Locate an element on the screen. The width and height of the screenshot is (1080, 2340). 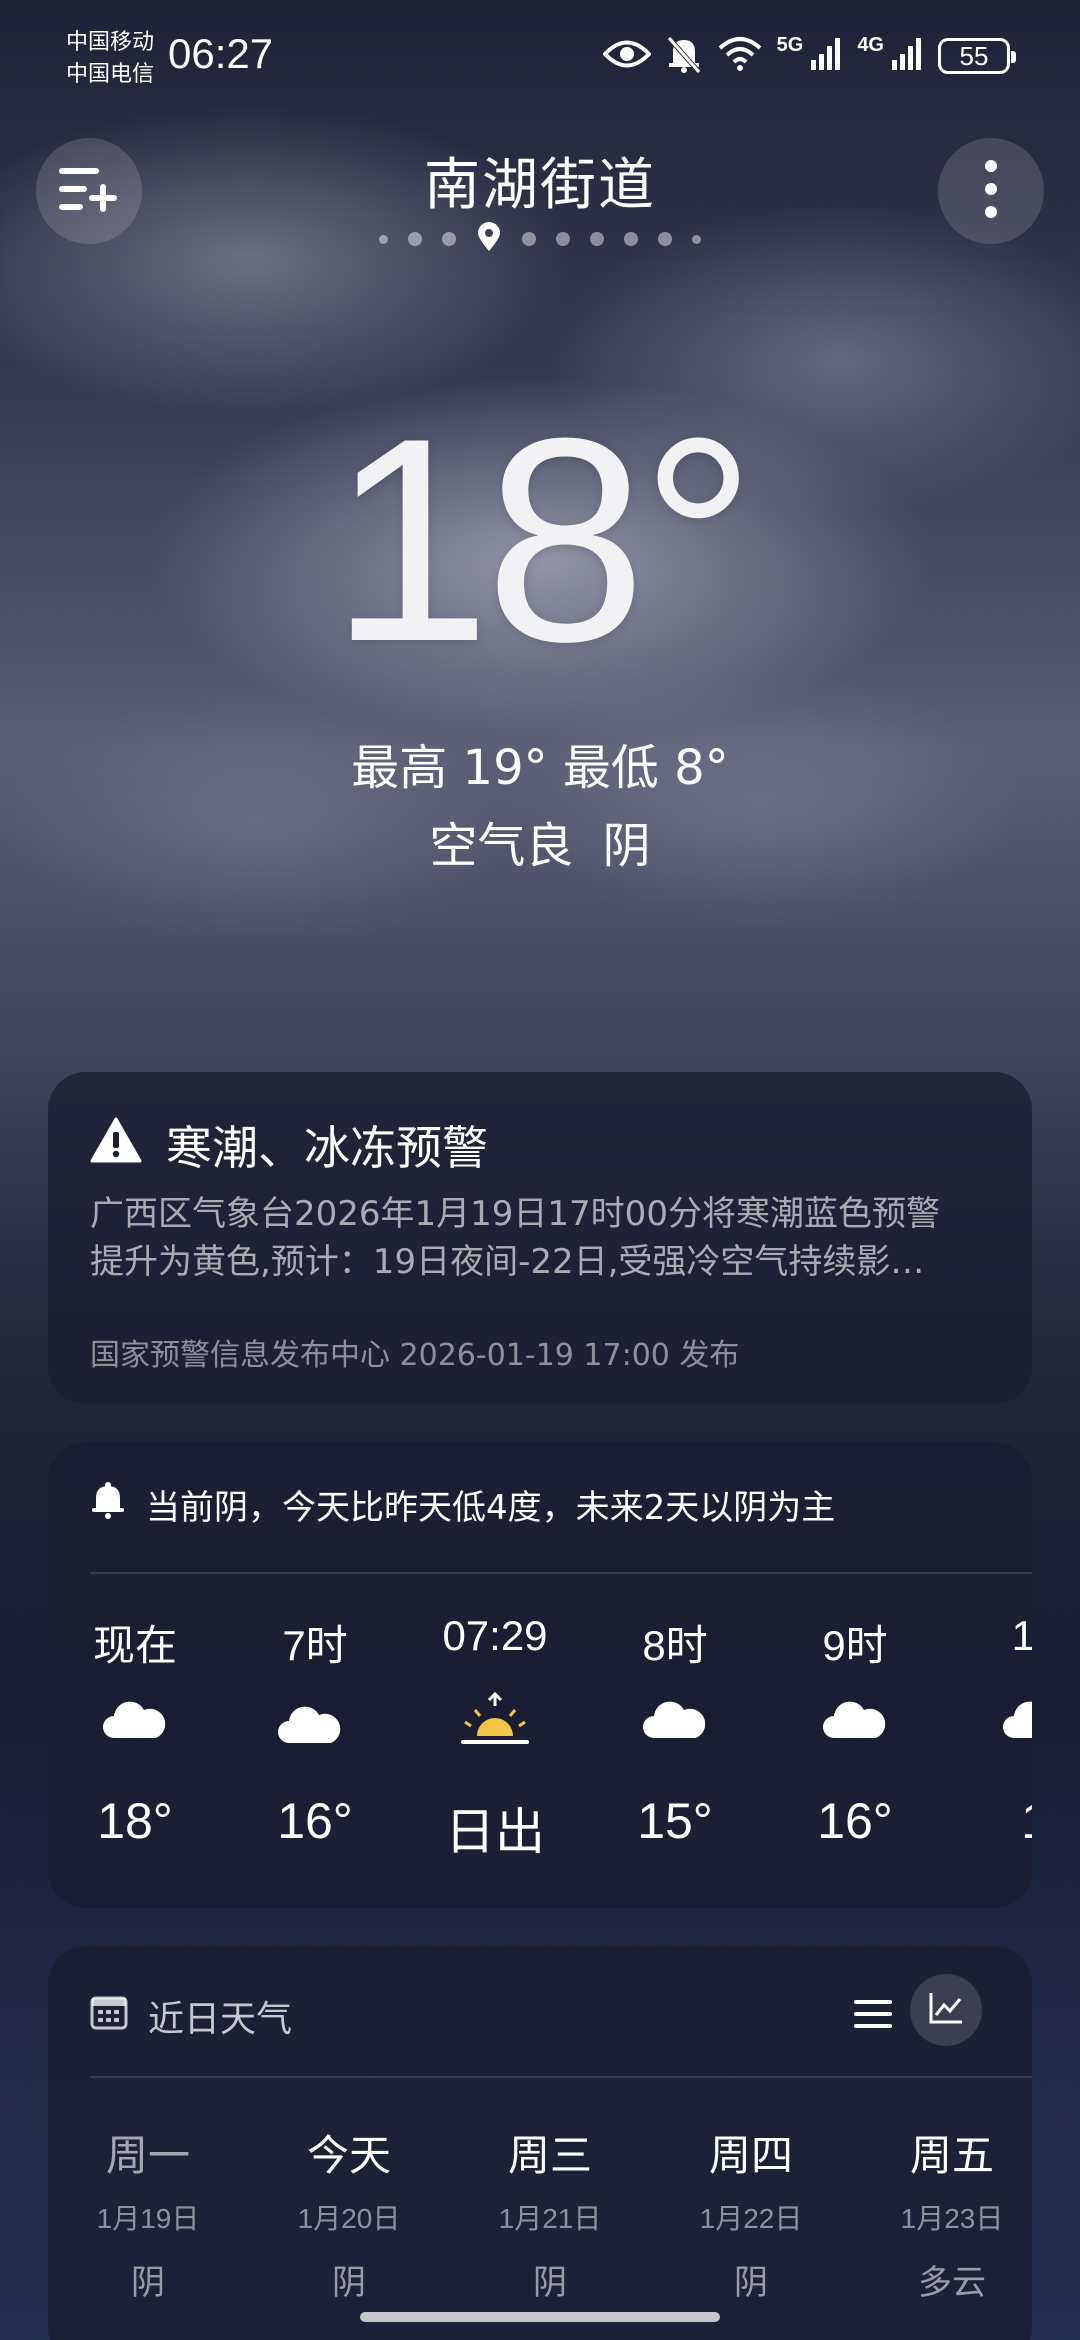
more-vertical-icon is located at coordinates (991, 191).